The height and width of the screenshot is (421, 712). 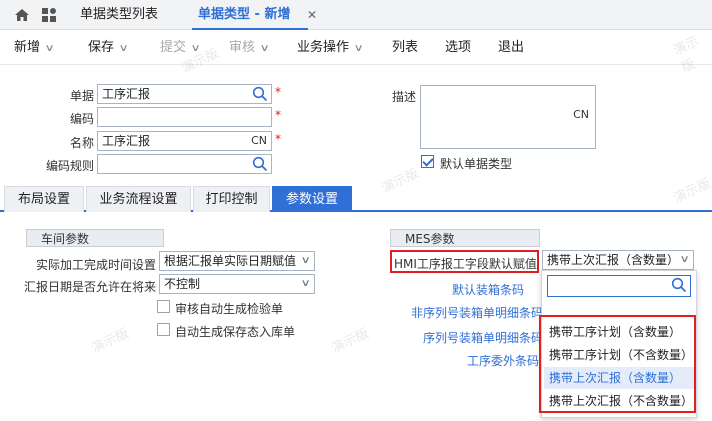 I want to click on dropdown-search-input, so click(x=619, y=286).